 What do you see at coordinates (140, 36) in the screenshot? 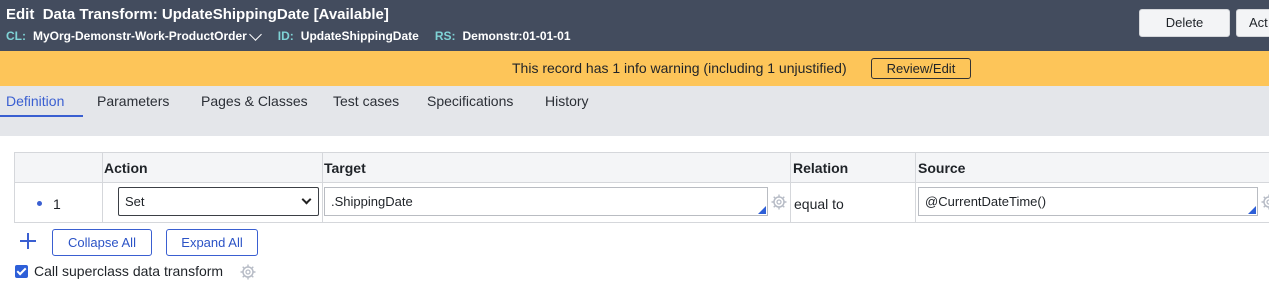
I see `class-link: MyOrg-Demonstr-Work-ProductOrder` at bounding box center [140, 36].